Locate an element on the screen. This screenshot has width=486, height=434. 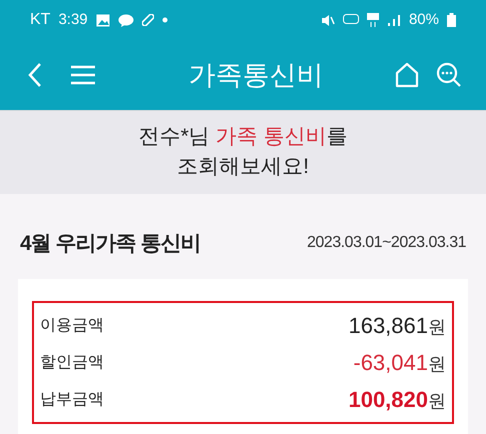
greeting-text: 전수*님 가족 통신비 를 is located at coordinates (243, 137).